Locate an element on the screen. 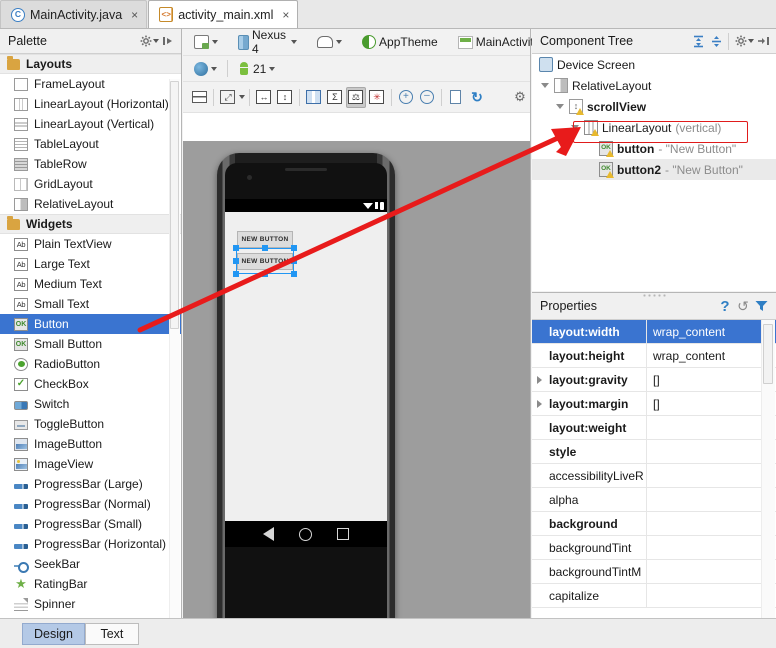 The image size is (776, 648). columns-button is located at coordinates (314, 97).